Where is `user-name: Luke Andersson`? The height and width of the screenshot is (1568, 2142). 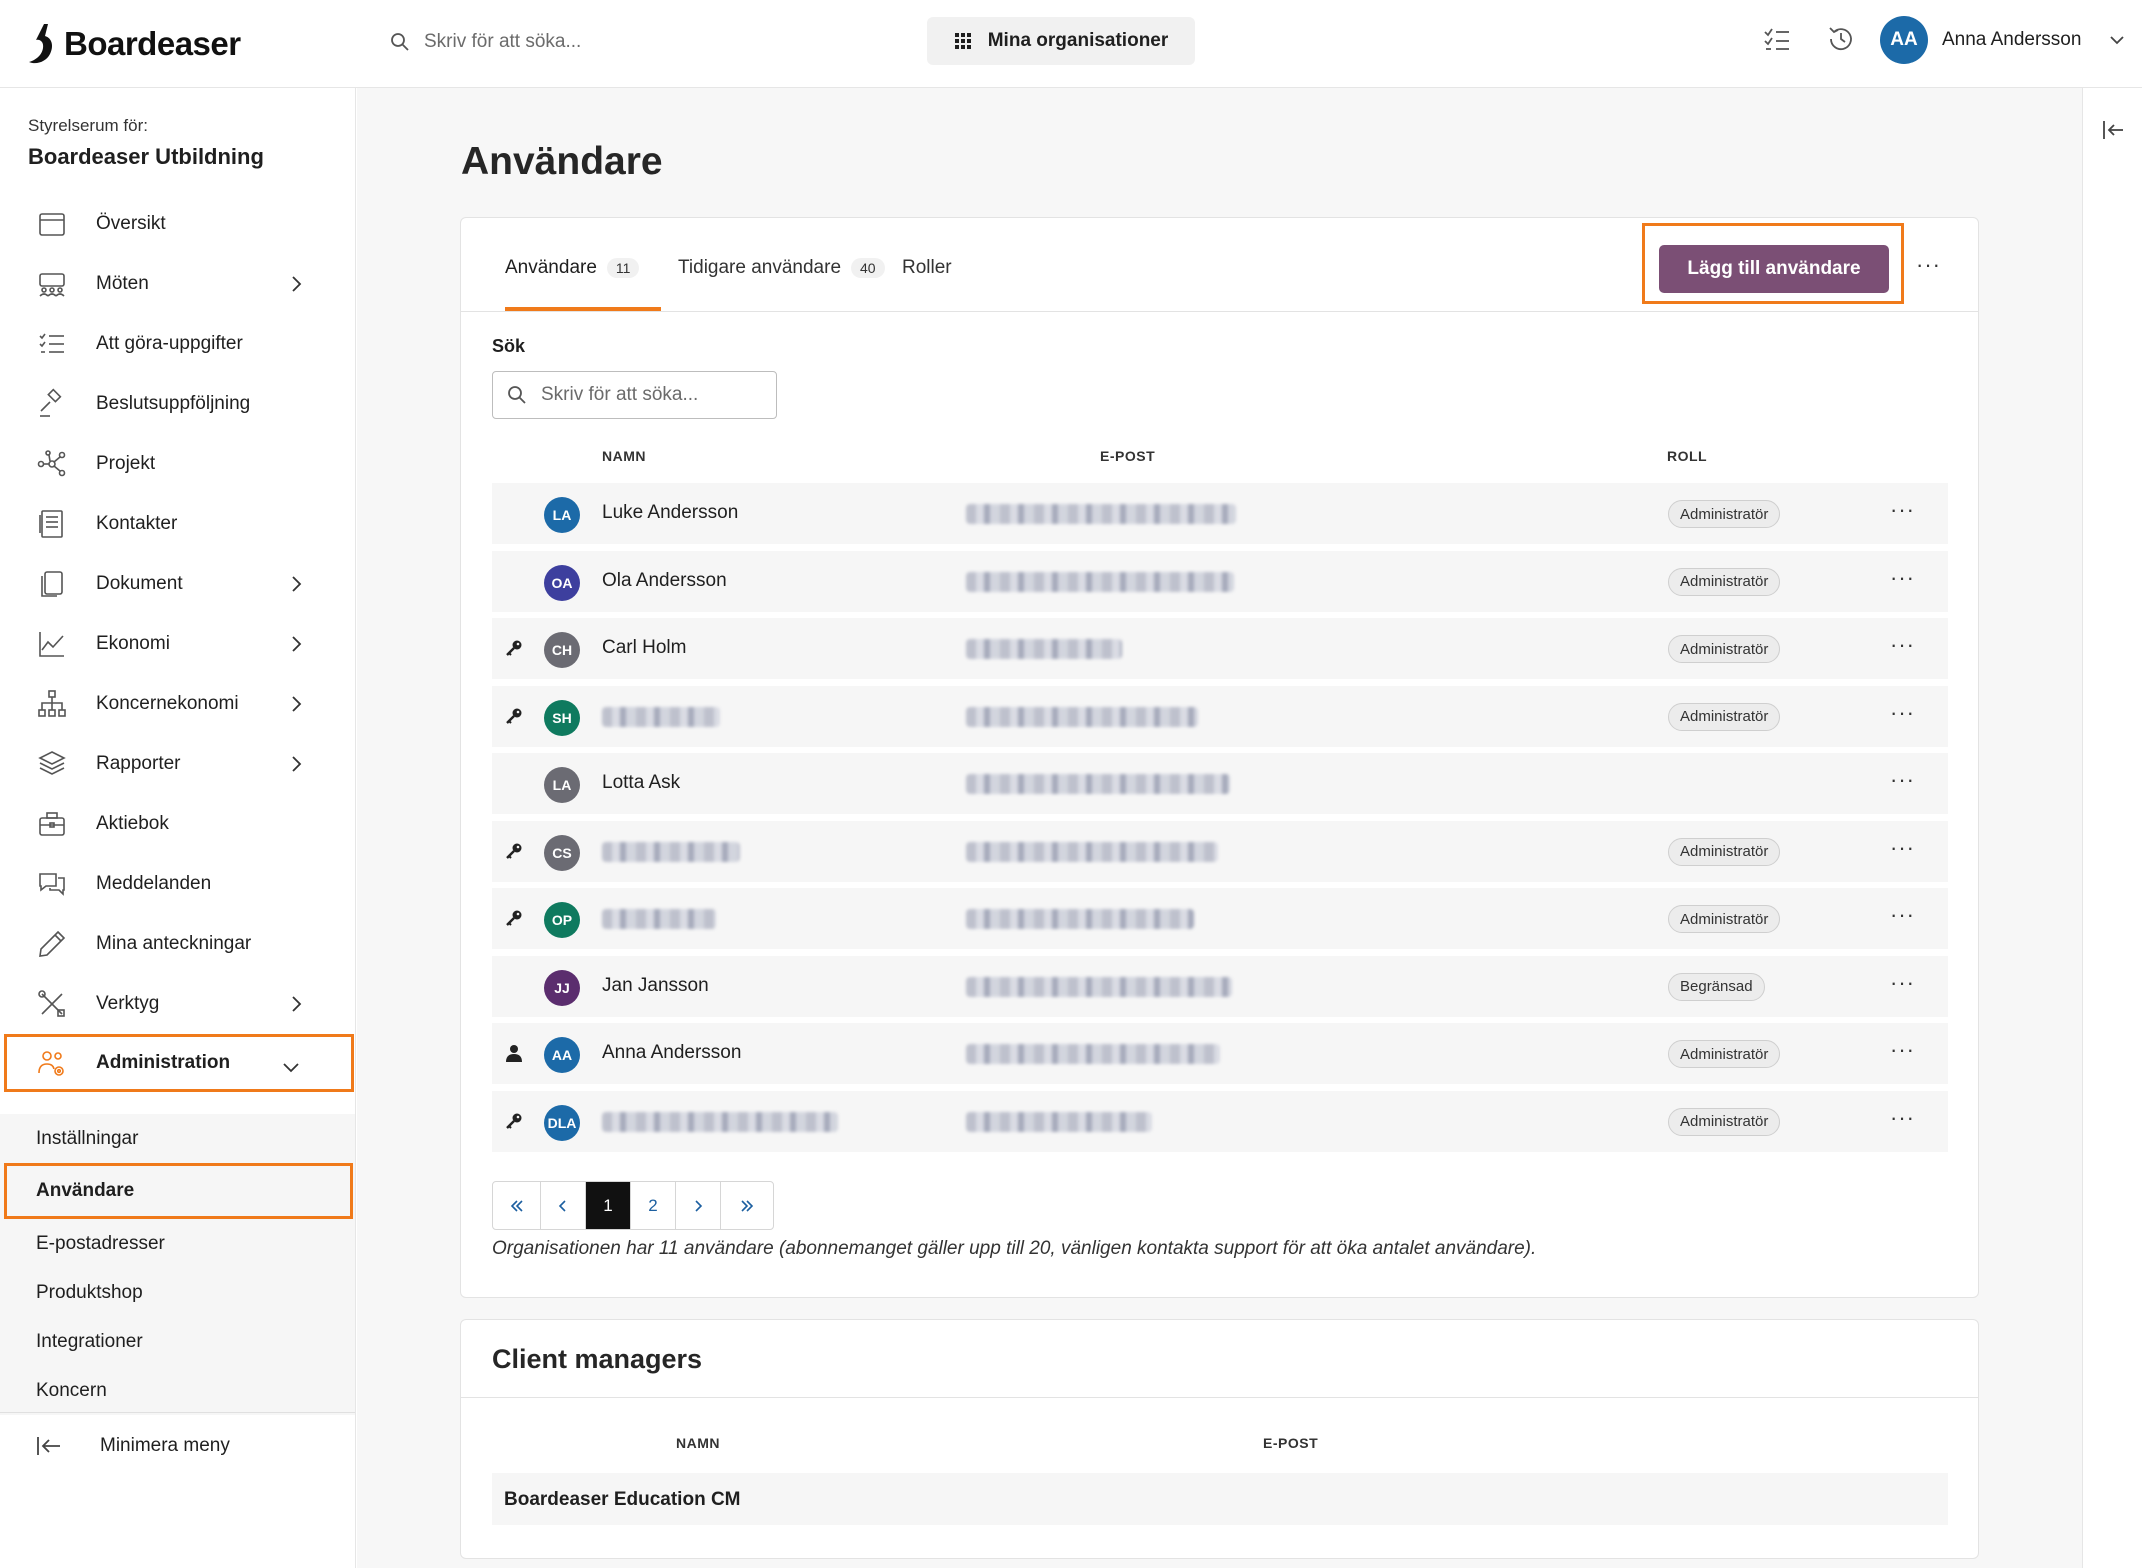 user-name: Luke Andersson is located at coordinates (670, 512).